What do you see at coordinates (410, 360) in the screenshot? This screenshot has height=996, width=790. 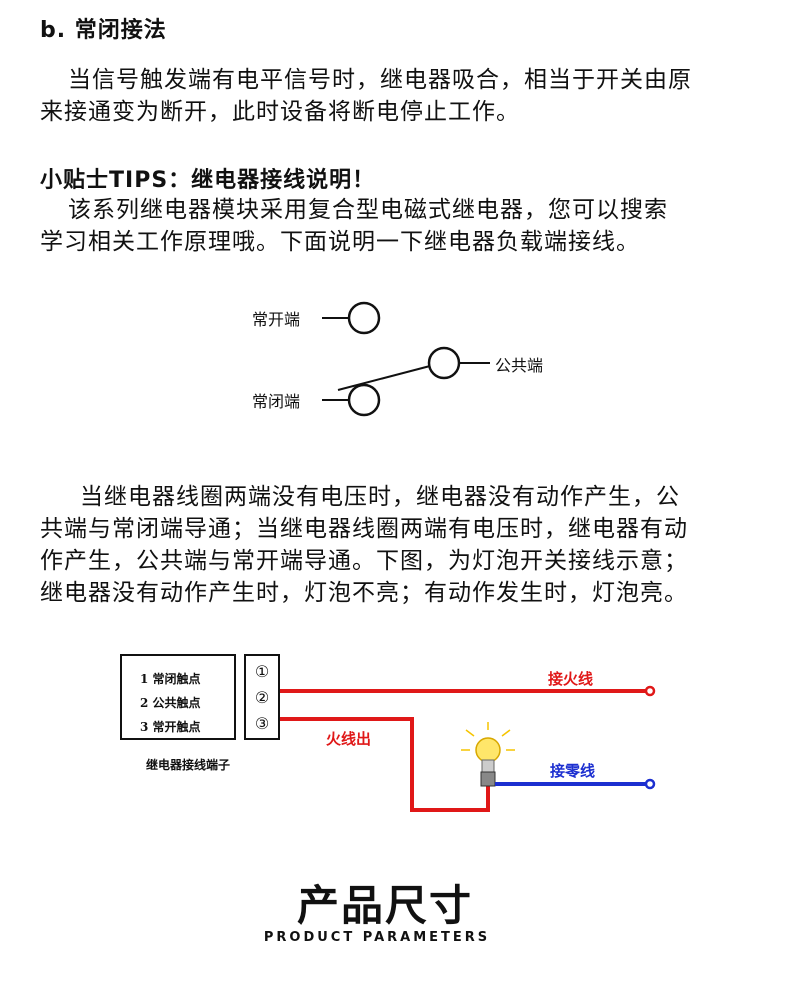 I see `relay-contact-diagram: 常开端 常闭端 公共端` at bounding box center [410, 360].